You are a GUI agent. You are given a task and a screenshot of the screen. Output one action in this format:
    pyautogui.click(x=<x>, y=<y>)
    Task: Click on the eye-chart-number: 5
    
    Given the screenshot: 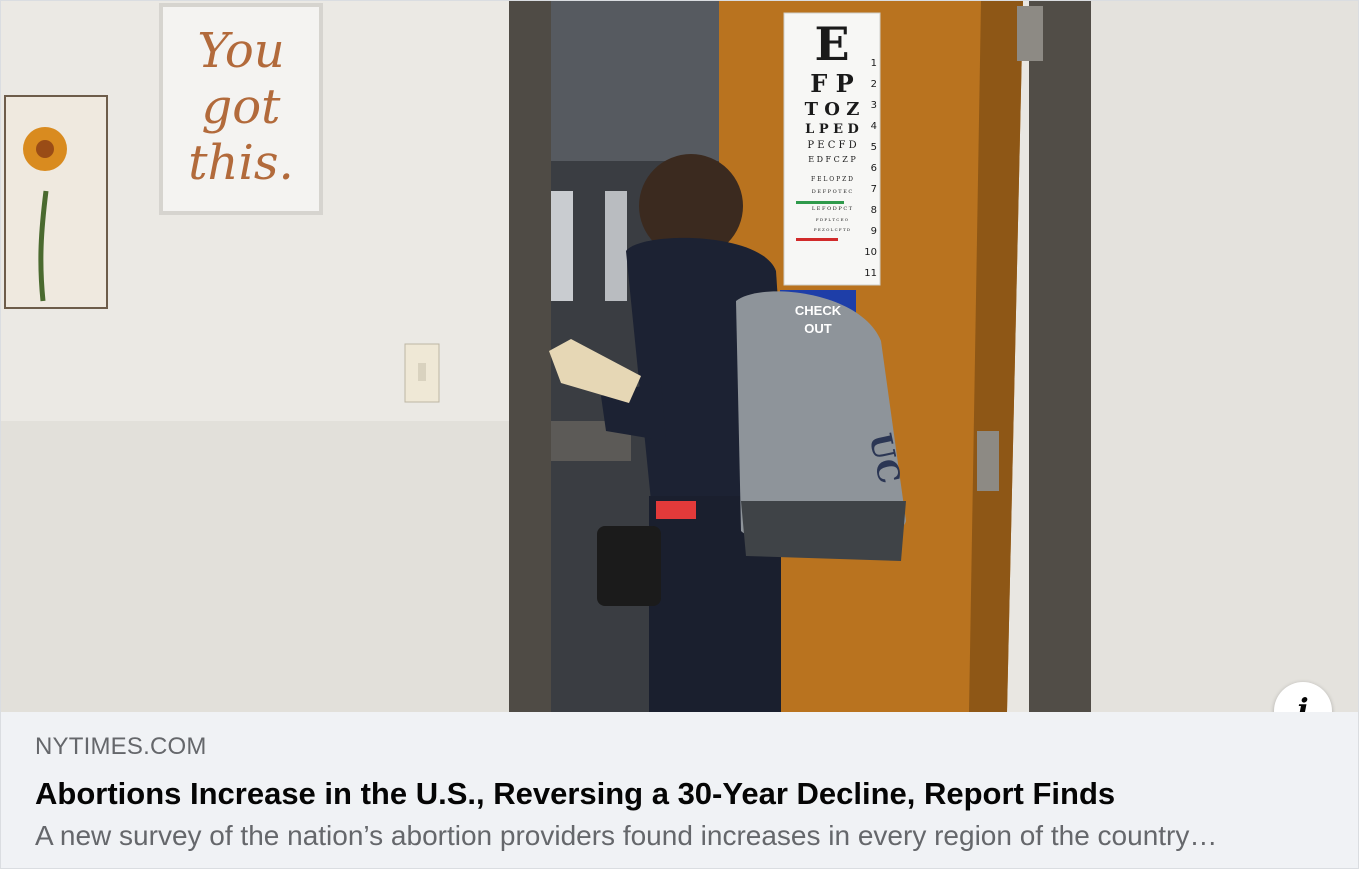 What is the action you would take?
    pyautogui.click(x=873, y=147)
    